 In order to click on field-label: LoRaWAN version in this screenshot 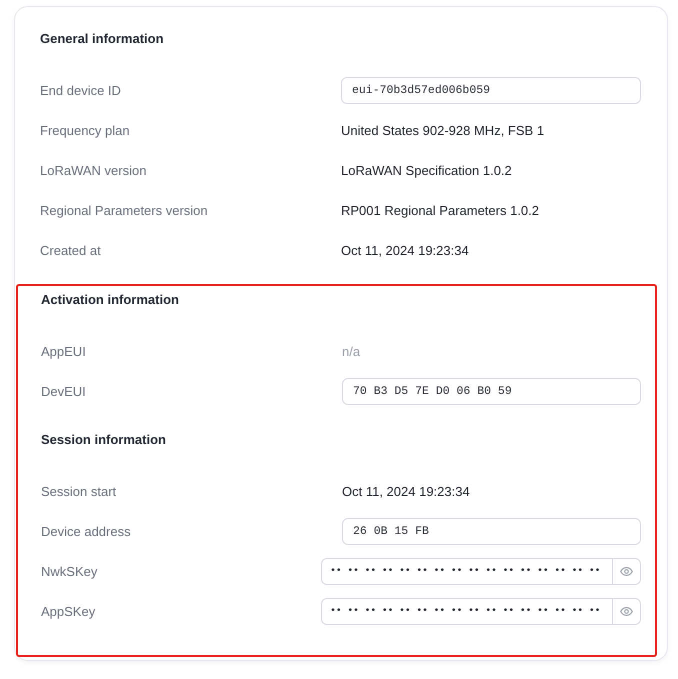, I will do `click(93, 170)`.